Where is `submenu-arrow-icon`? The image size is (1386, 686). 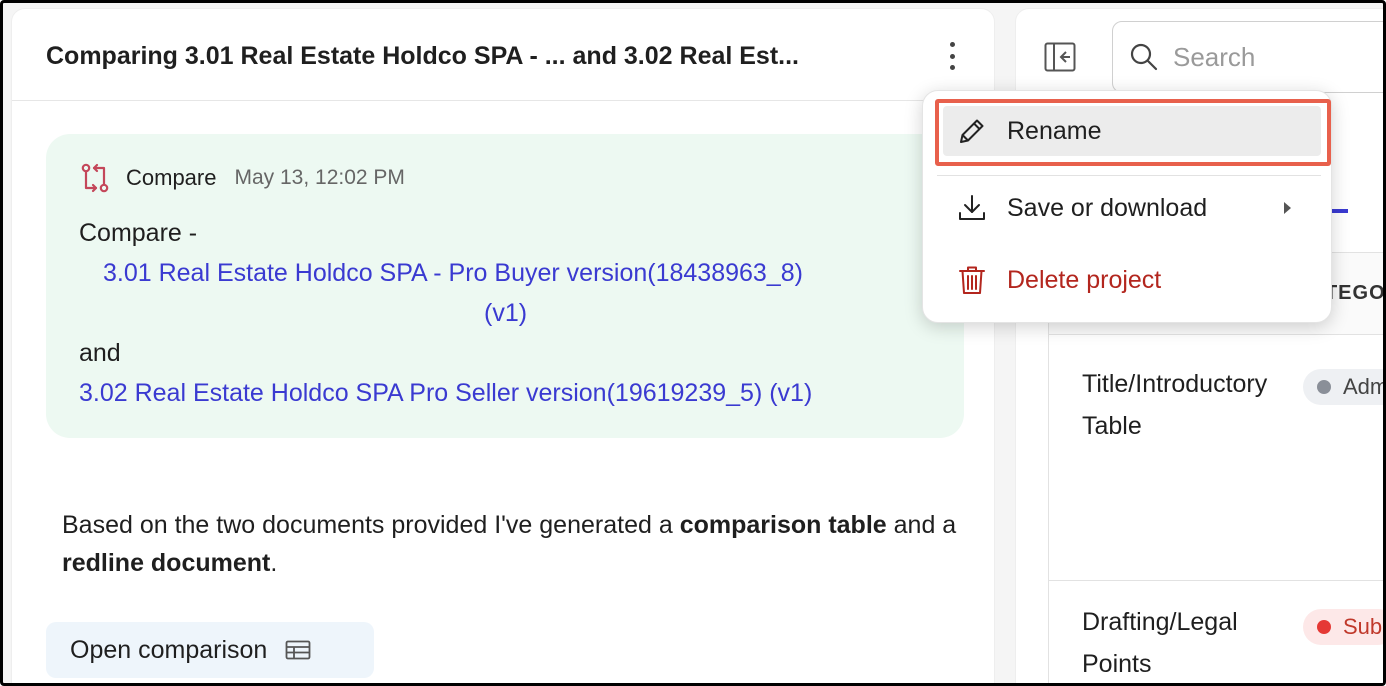 submenu-arrow-icon is located at coordinates (1287, 208).